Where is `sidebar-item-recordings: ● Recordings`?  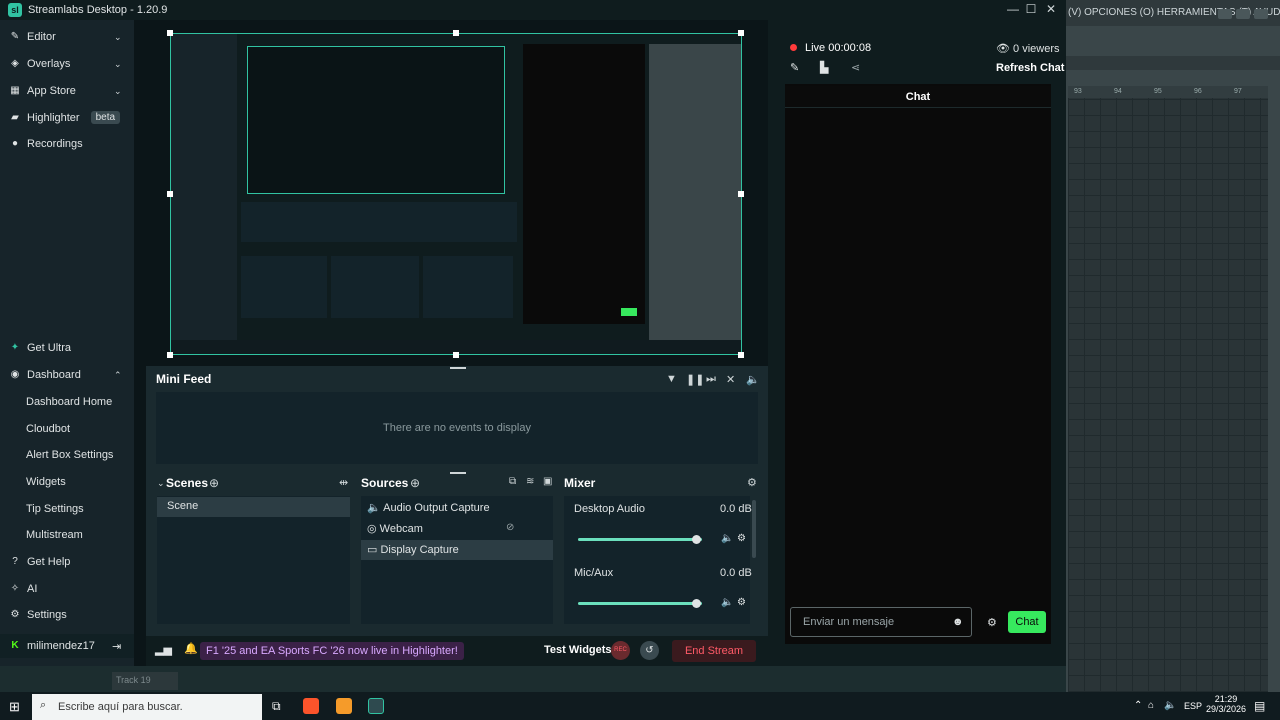
sidebar-item-recordings: ● Recordings is located at coordinates (46, 144).